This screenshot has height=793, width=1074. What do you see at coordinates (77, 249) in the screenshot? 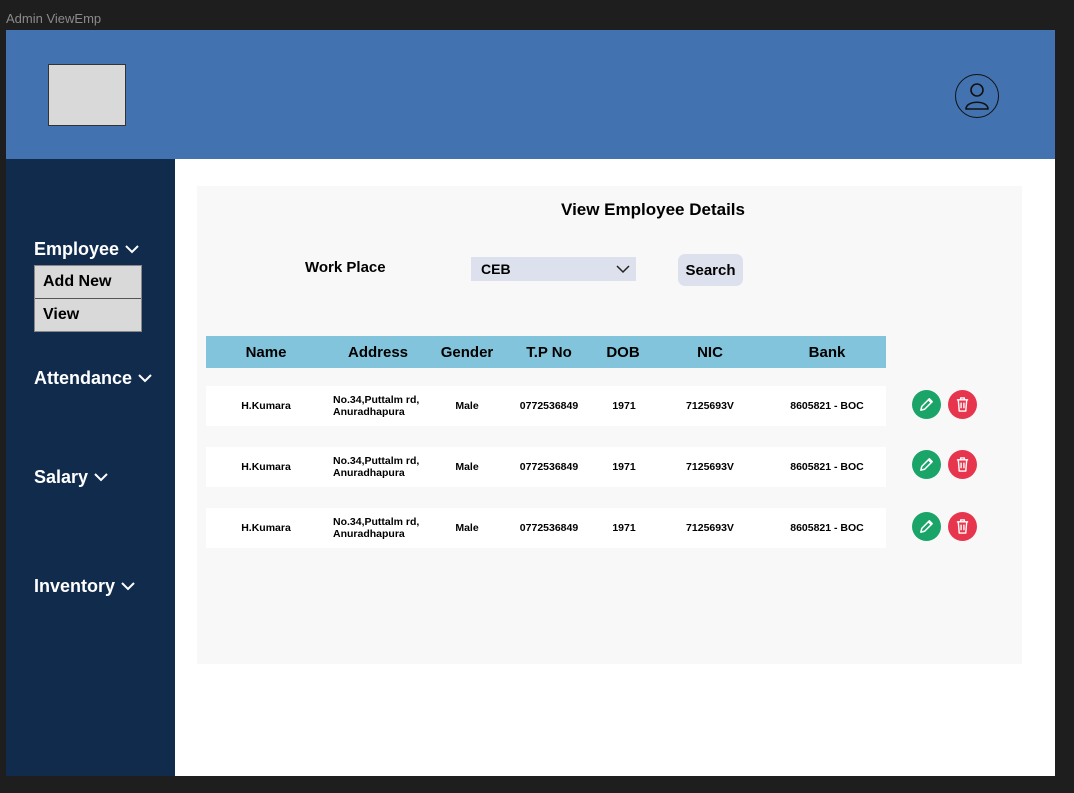
I see `nav-employee-label: Employee` at bounding box center [77, 249].